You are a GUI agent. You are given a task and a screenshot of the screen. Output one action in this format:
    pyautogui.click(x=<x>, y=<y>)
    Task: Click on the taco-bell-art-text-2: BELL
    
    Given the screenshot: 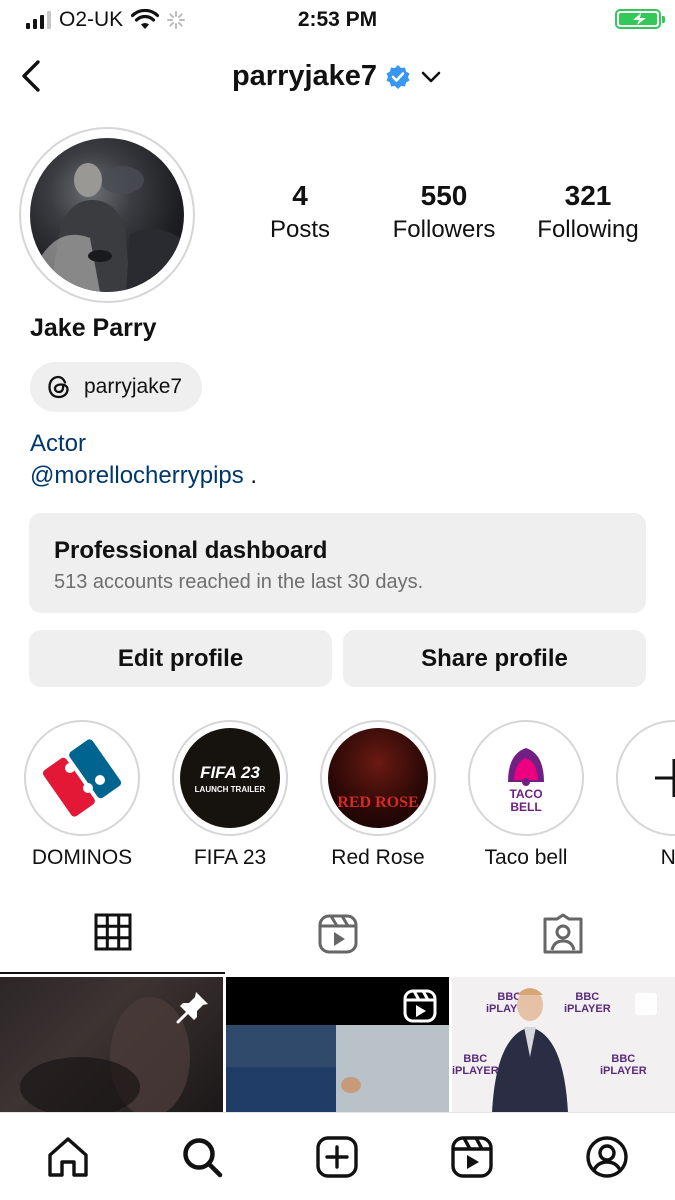 What is the action you would take?
    pyautogui.click(x=526, y=807)
    